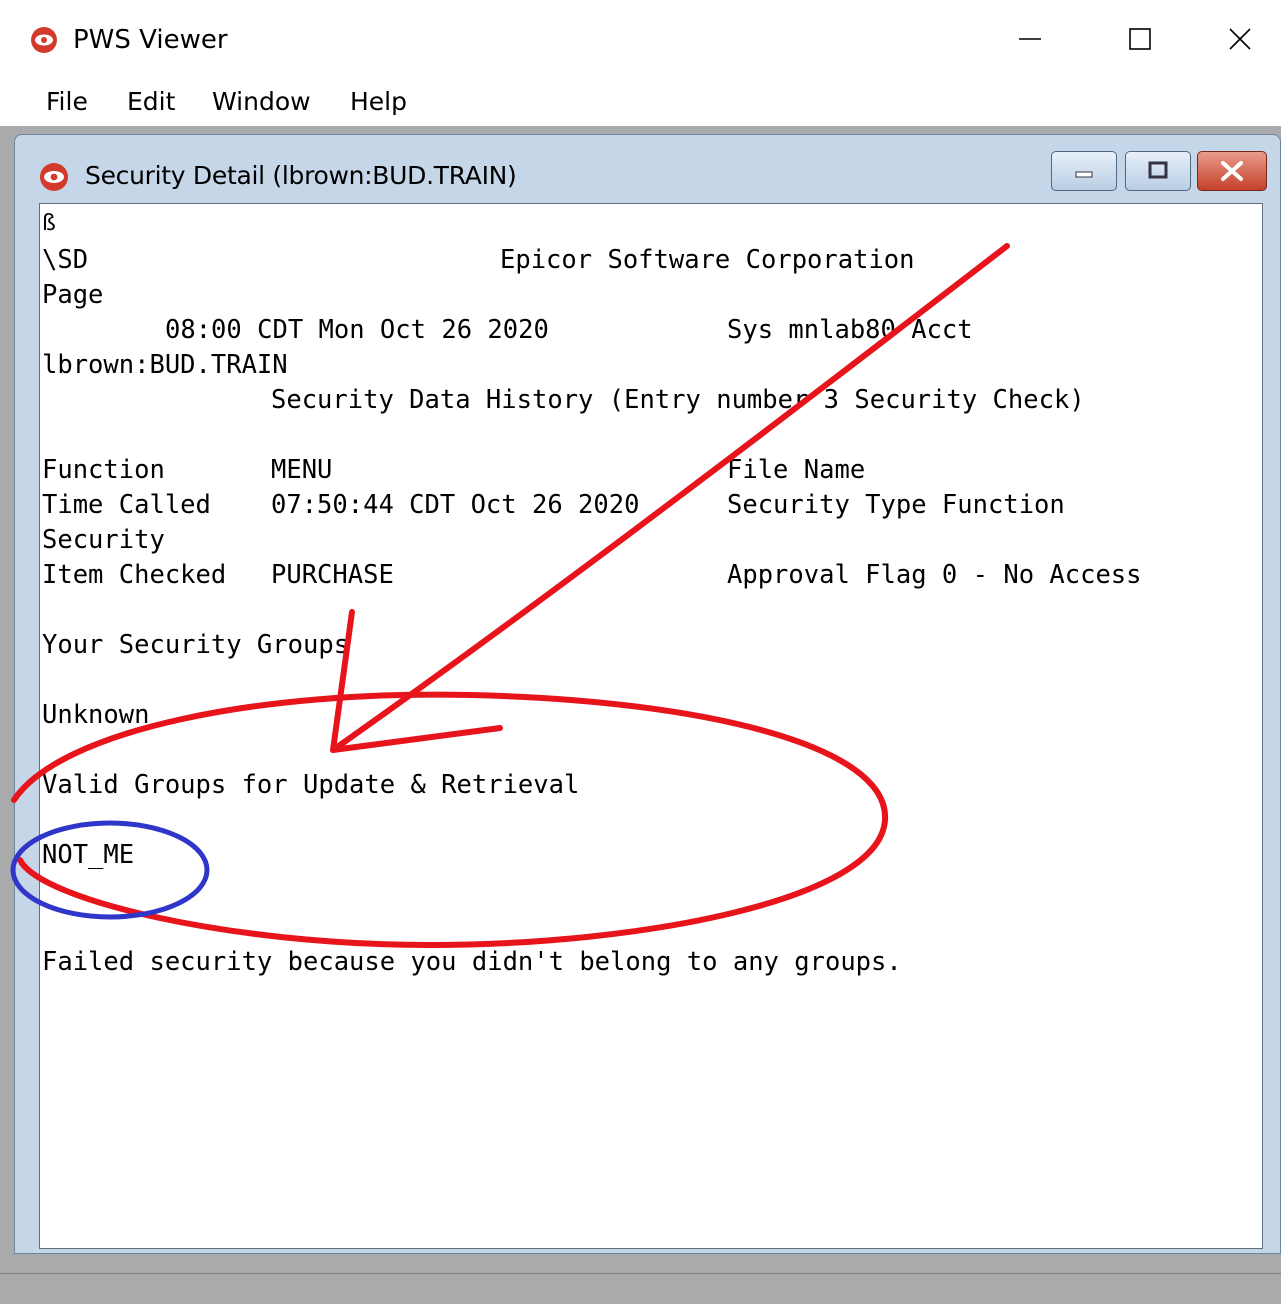 The height and width of the screenshot is (1304, 1281). What do you see at coordinates (103, 470) in the screenshot?
I see `function-label: Function` at bounding box center [103, 470].